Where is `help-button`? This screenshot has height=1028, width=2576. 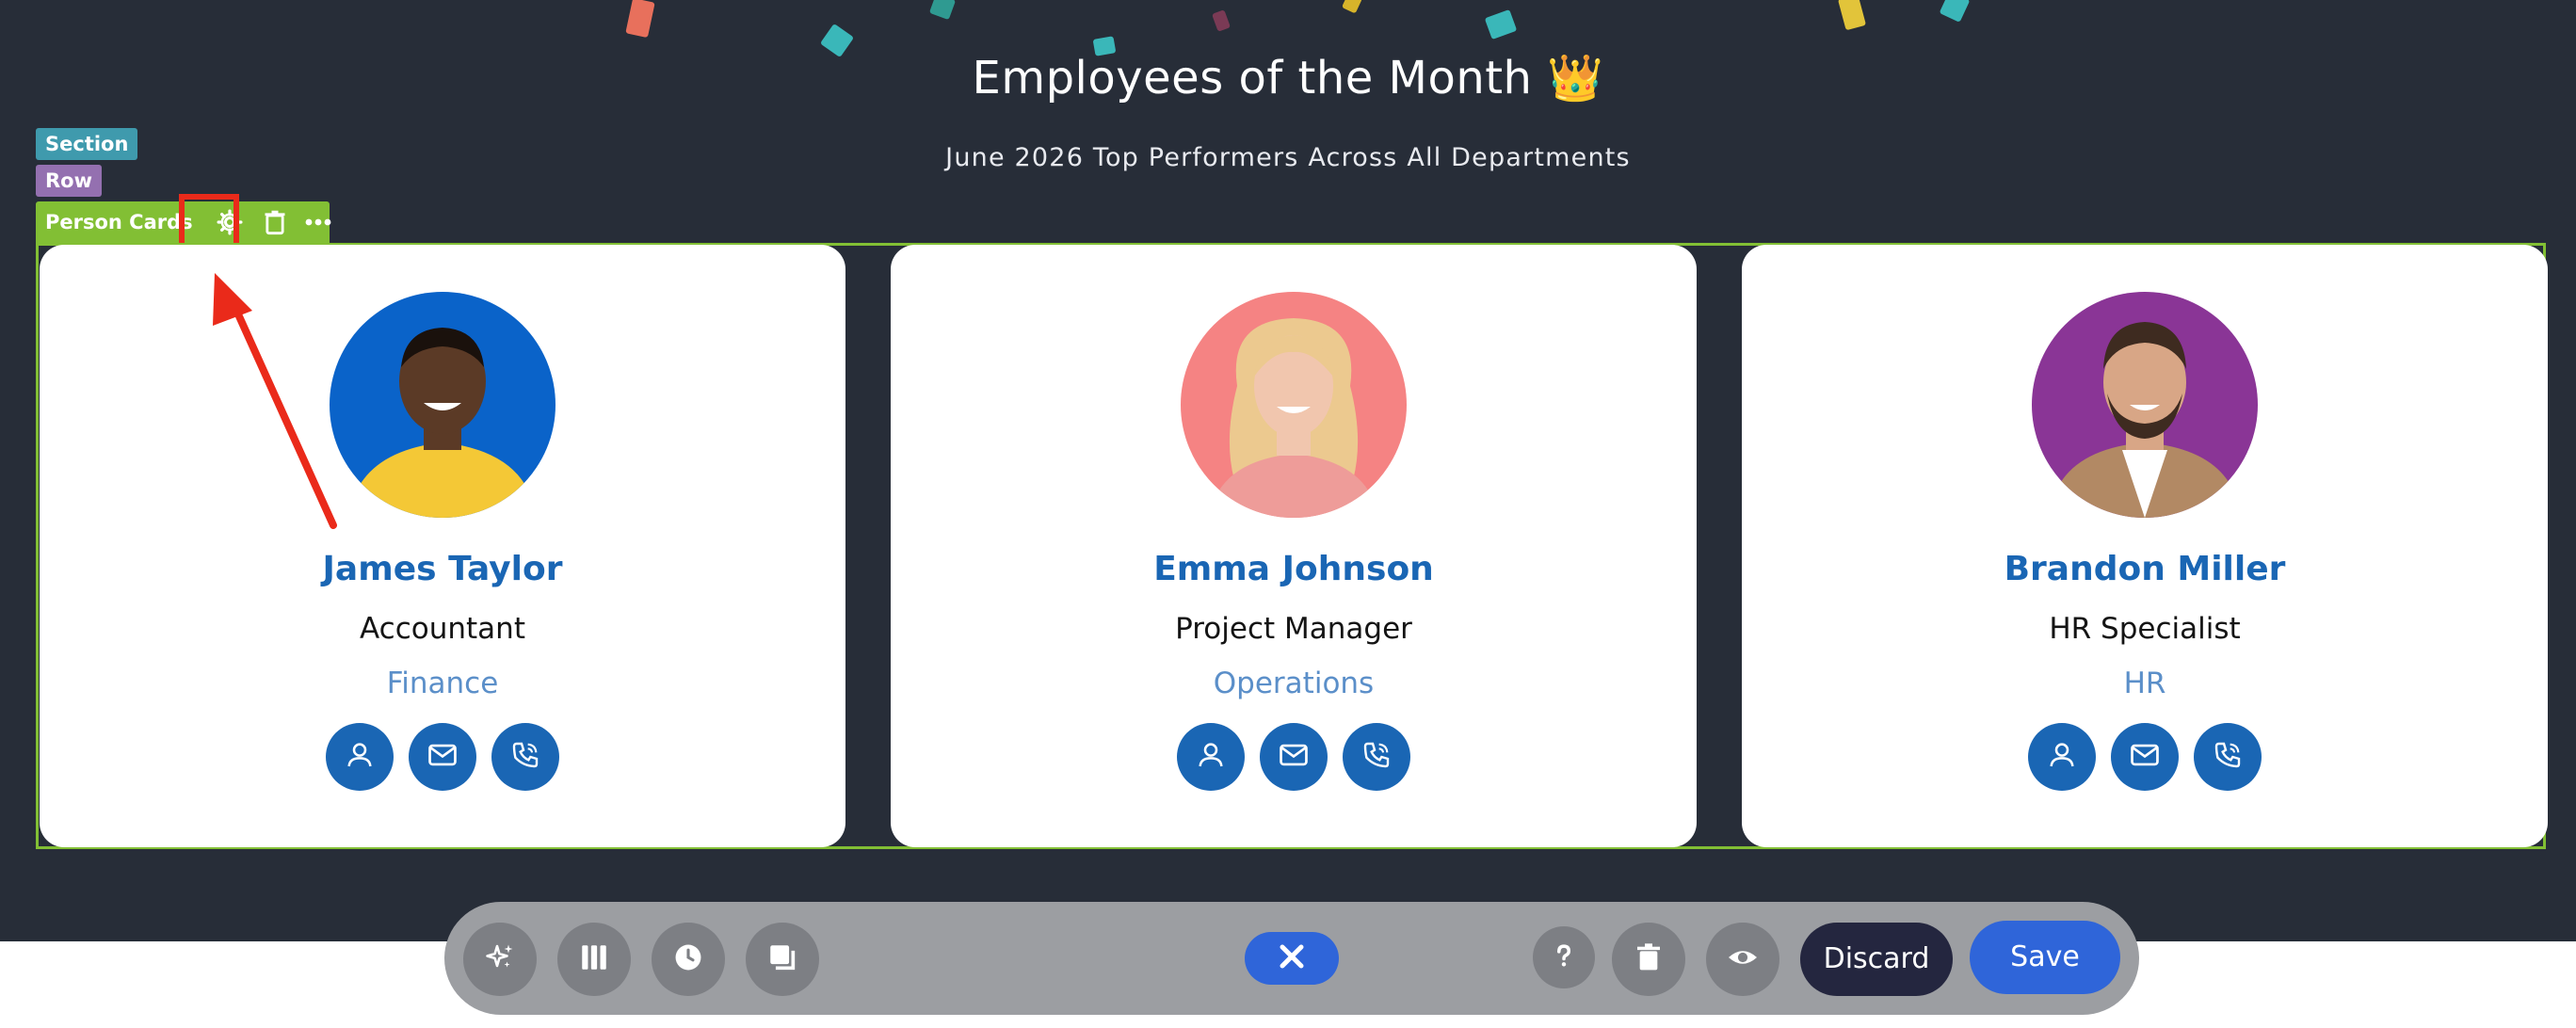 help-button is located at coordinates (1564, 957).